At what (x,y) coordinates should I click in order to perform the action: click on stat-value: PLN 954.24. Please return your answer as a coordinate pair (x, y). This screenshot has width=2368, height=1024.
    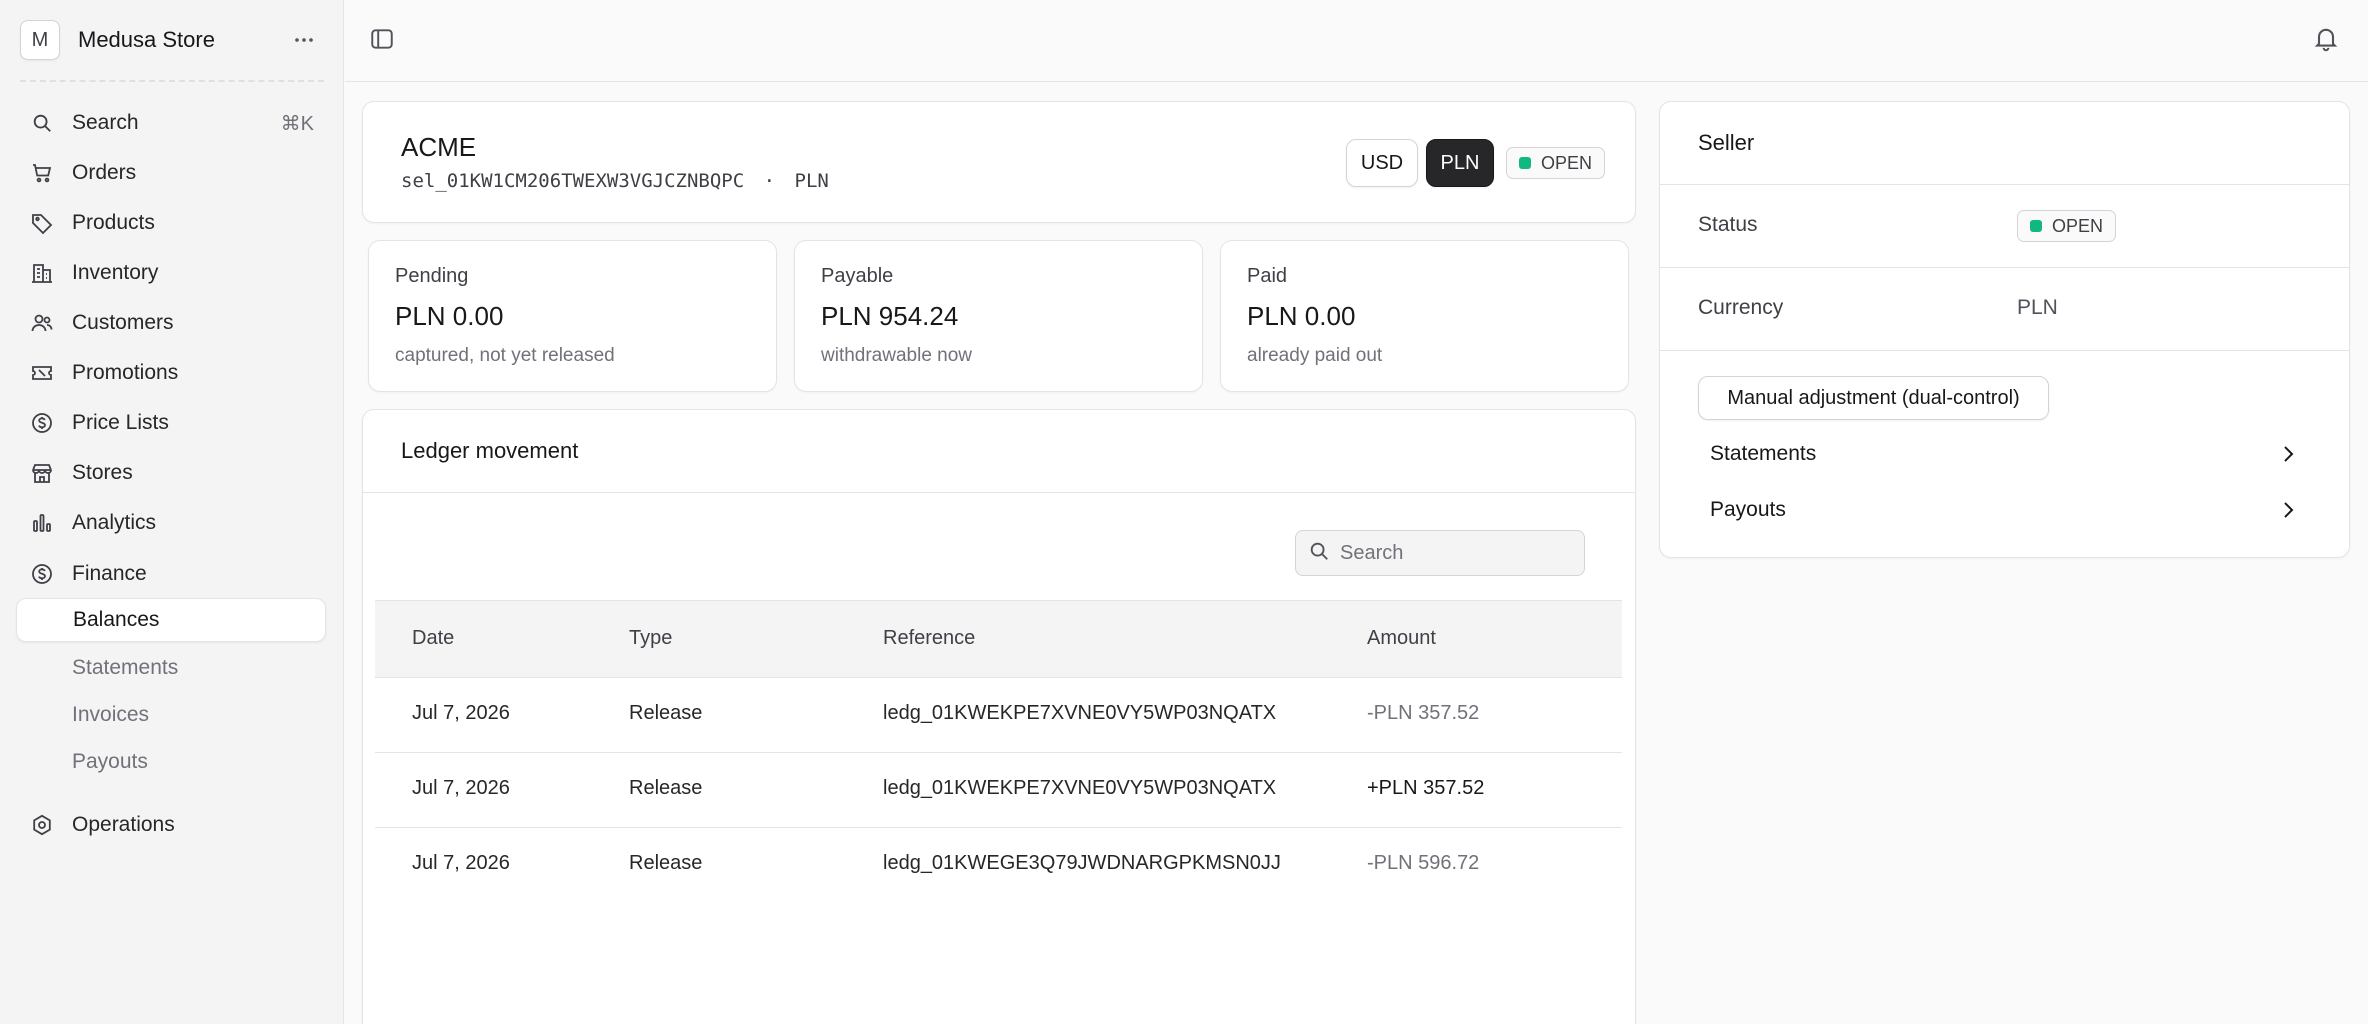
    Looking at the image, I should click on (890, 316).